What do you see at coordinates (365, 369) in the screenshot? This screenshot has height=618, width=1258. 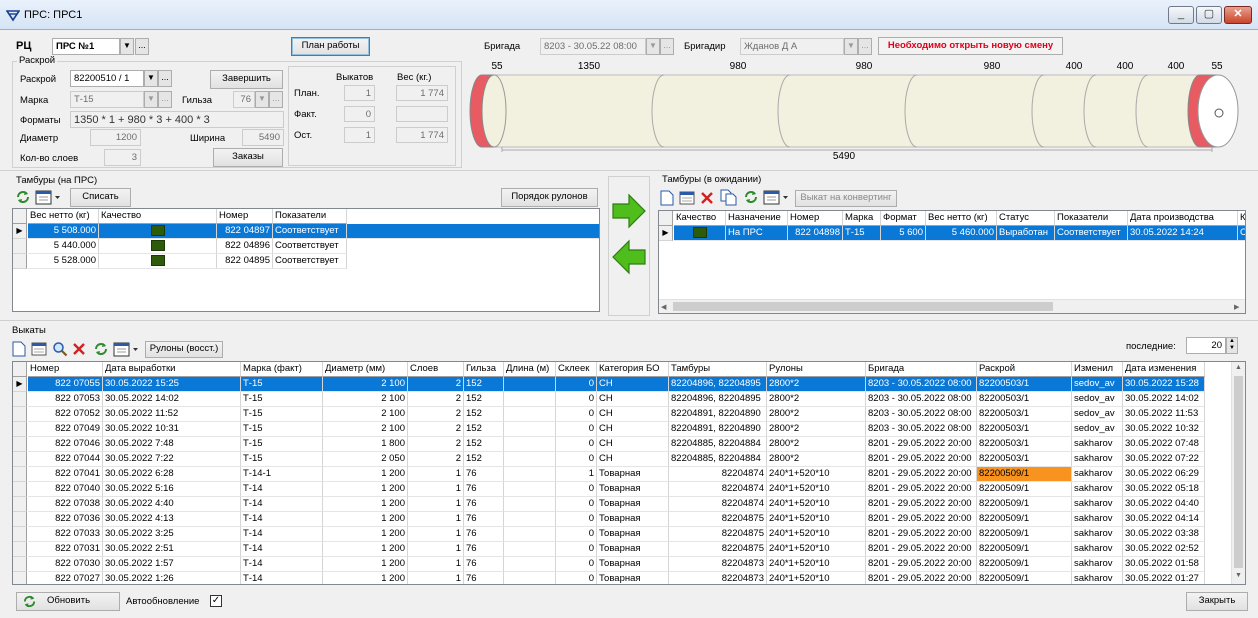 I see `col-header: Диаметр (мм)` at bounding box center [365, 369].